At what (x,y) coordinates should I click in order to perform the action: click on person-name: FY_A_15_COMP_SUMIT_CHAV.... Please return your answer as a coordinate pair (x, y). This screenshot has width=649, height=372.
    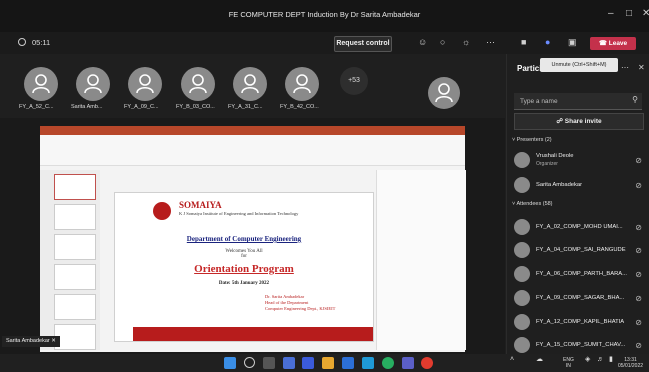
    Looking at the image, I should click on (581, 345).